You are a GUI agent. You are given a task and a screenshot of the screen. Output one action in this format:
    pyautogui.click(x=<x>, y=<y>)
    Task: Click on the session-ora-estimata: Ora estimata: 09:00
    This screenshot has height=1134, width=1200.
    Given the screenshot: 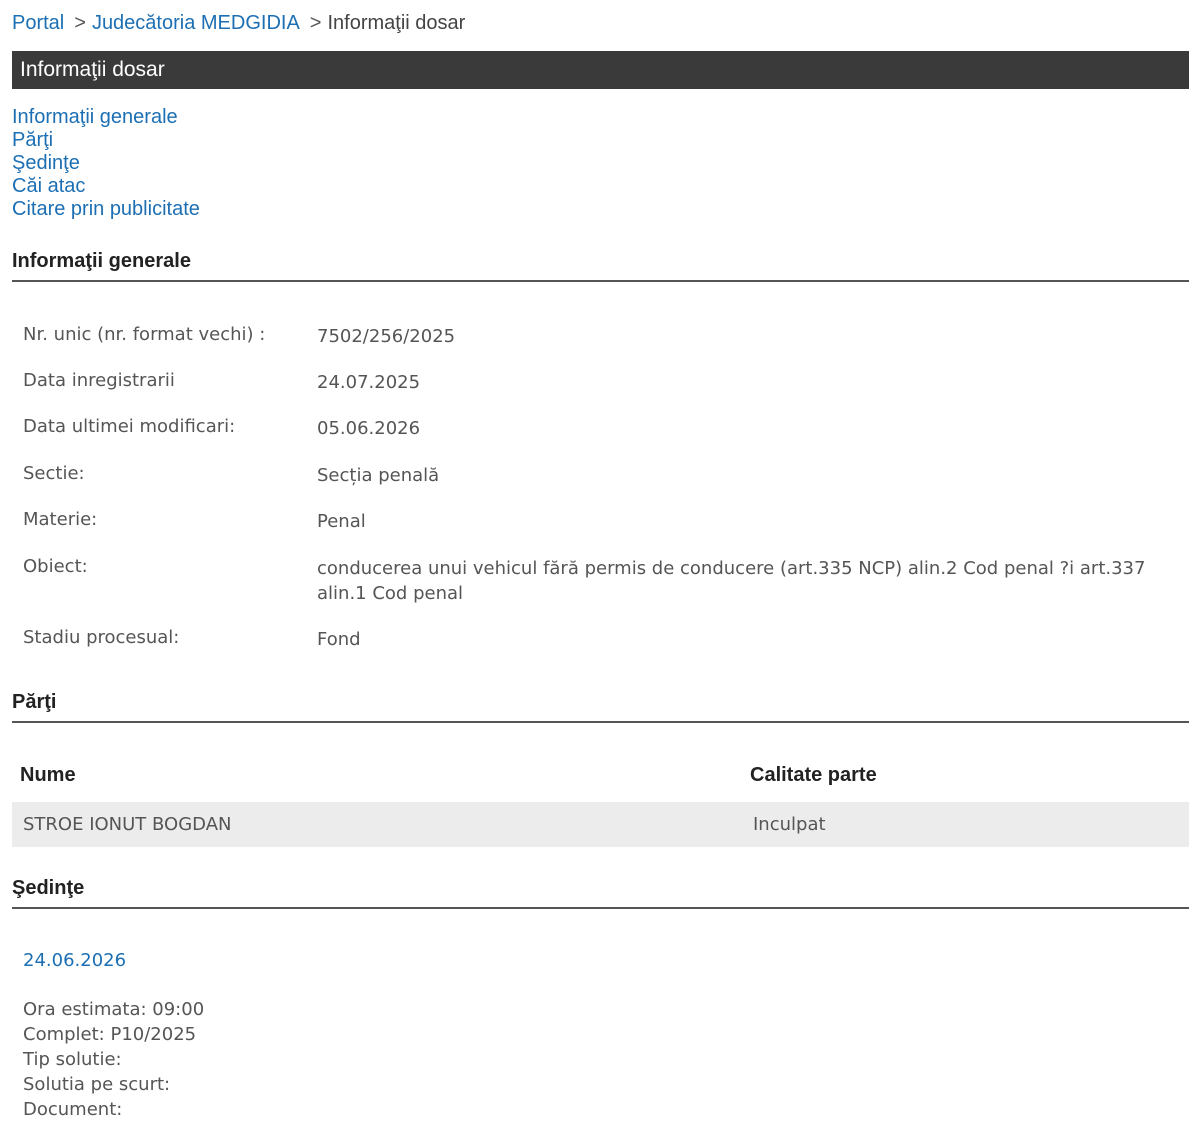 What is the action you would take?
    pyautogui.click(x=114, y=1009)
    